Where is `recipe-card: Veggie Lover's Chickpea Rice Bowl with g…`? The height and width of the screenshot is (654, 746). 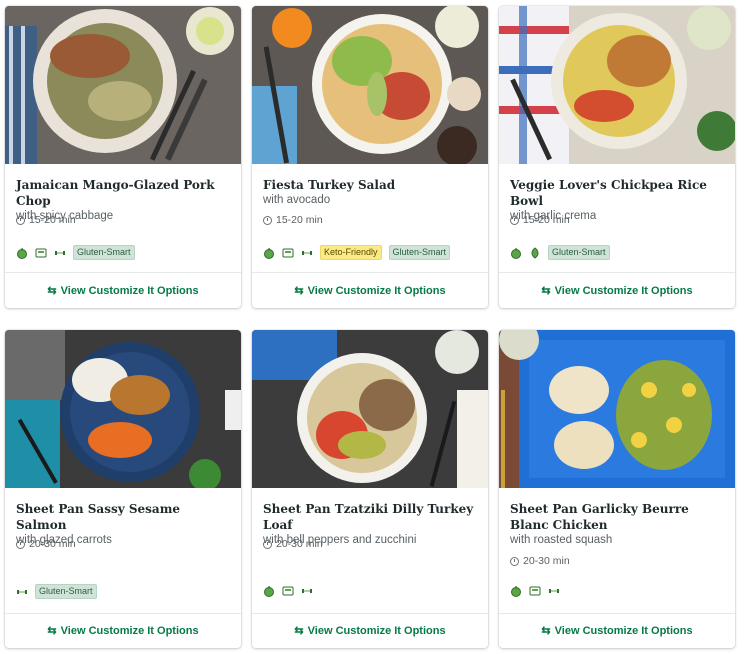
recipe-card: Veggie Lover's Chickpea Rice Bowl with g… is located at coordinates (617, 157).